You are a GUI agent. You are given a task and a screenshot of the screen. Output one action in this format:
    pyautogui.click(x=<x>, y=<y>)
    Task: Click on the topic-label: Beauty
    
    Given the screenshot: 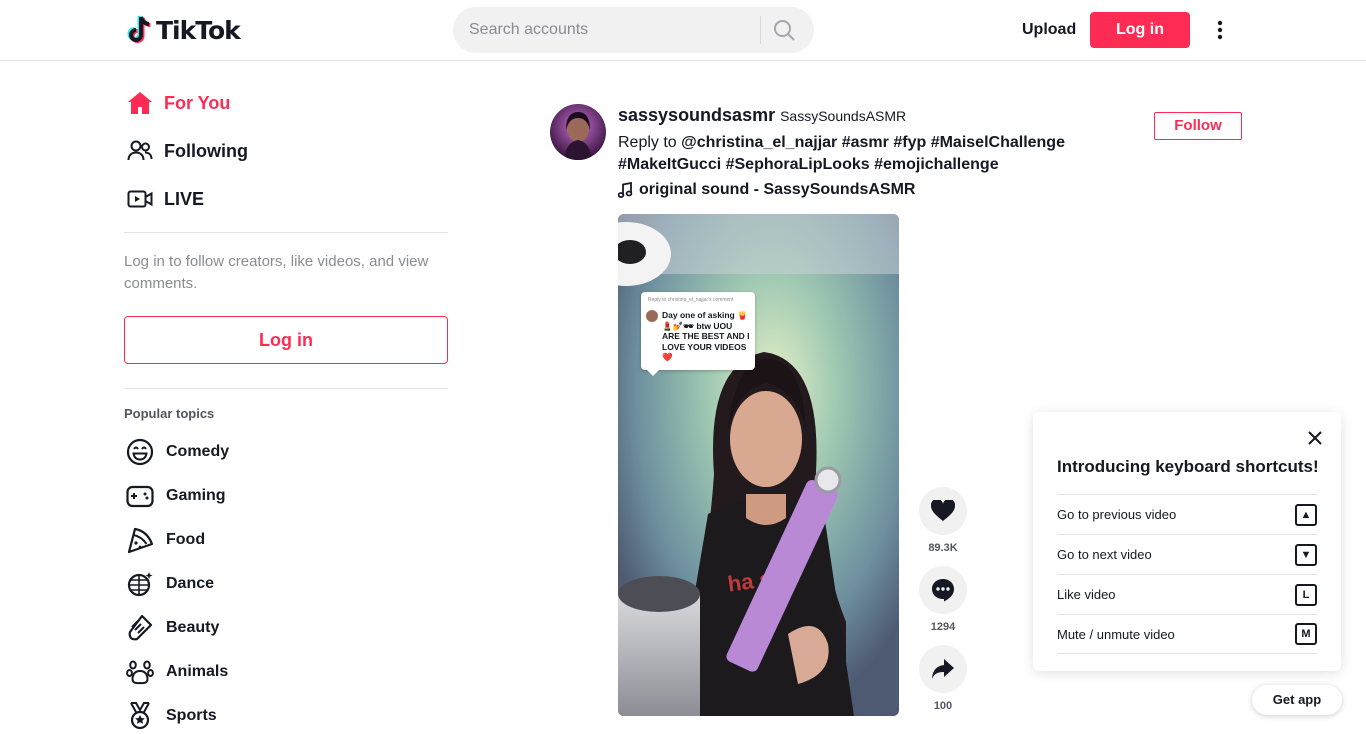 What is the action you would take?
    pyautogui.click(x=193, y=627)
    